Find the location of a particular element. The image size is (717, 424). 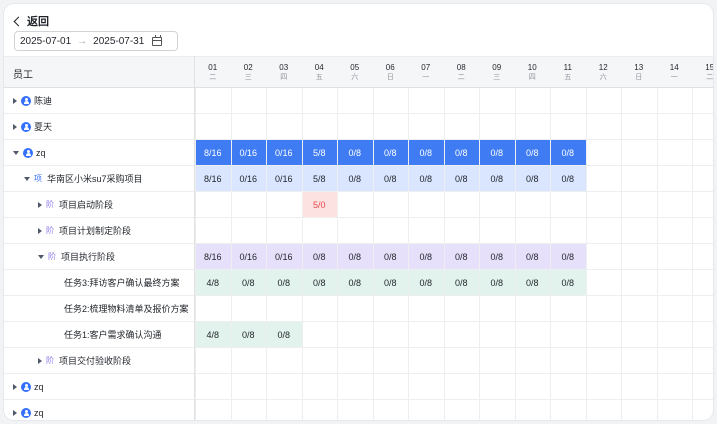

person-label: 陈迪 is located at coordinates (32, 100).